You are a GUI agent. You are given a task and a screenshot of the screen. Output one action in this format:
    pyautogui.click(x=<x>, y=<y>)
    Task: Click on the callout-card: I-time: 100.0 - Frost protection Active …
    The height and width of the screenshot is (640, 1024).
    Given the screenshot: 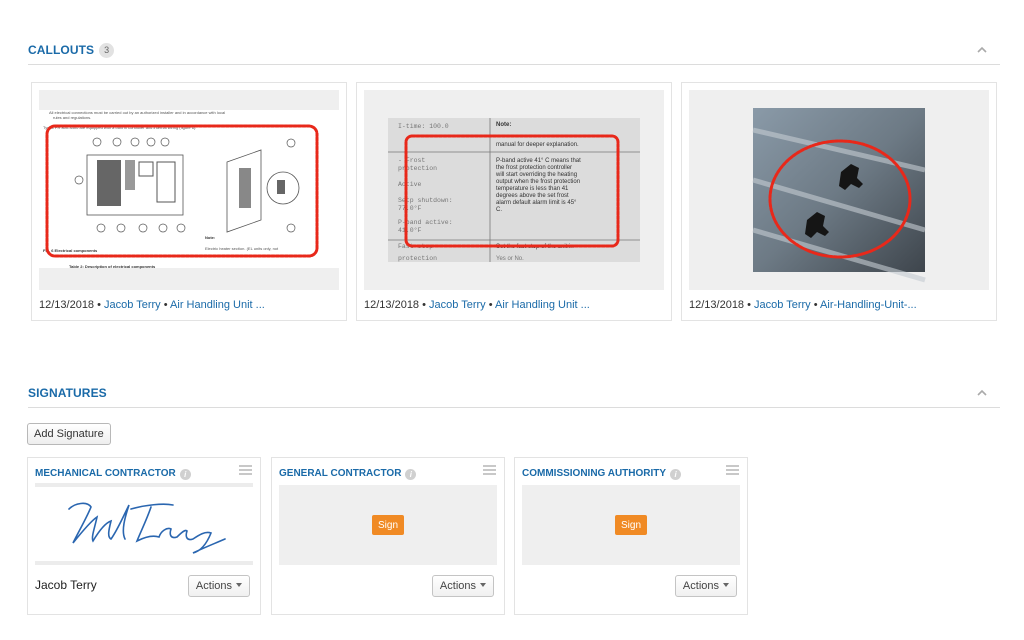 What is the action you would take?
    pyautogui.click(x=514, y=201)
    